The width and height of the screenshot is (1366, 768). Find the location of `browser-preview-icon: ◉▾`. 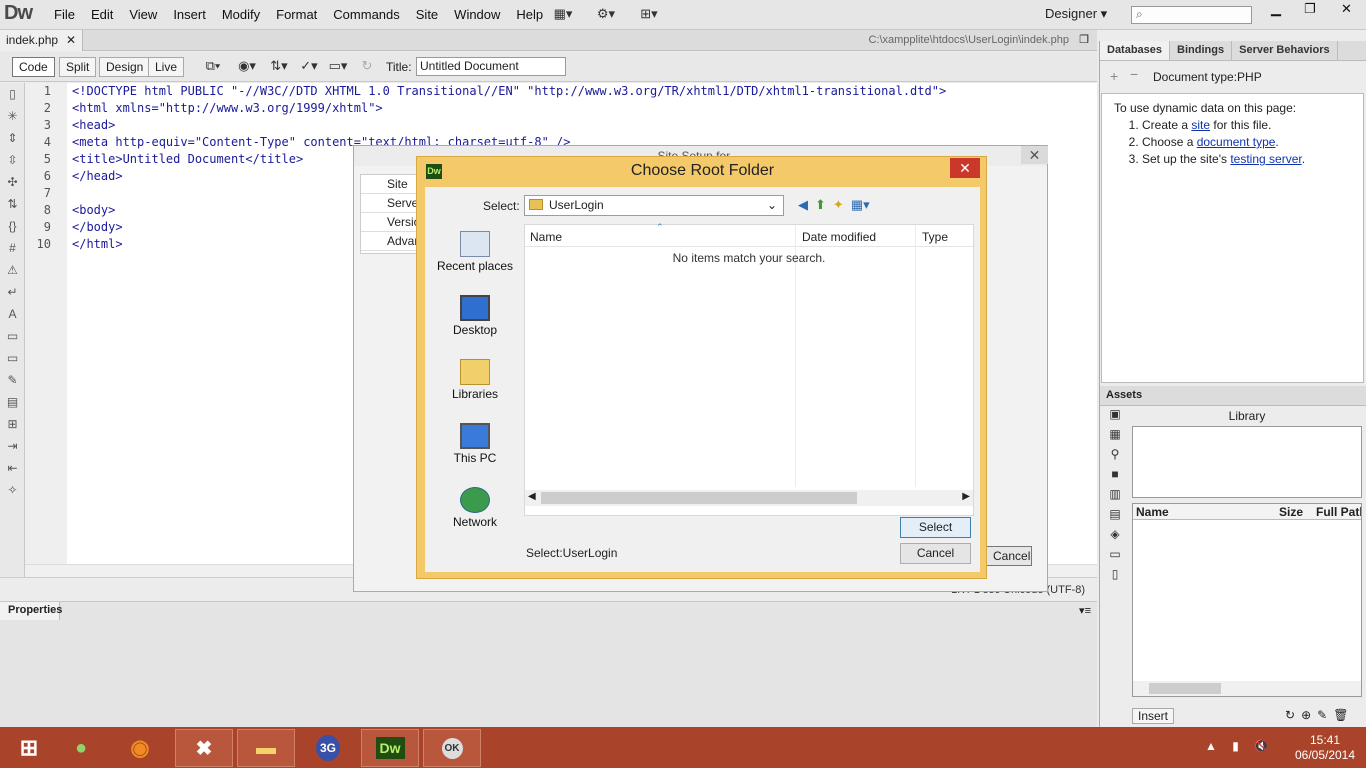

browser-preview-icon: ◉▾ is located at coordinates (247, 67).